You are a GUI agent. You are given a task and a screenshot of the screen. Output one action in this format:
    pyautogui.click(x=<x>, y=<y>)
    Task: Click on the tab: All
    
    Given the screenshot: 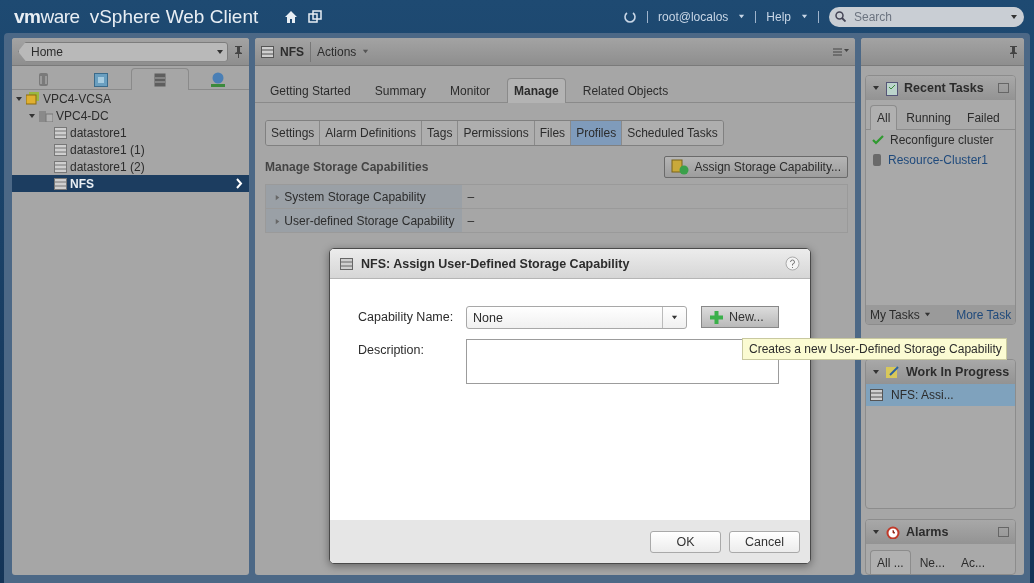 What is the action you would take?
    pyautogui.click(x=884, y=117)
    